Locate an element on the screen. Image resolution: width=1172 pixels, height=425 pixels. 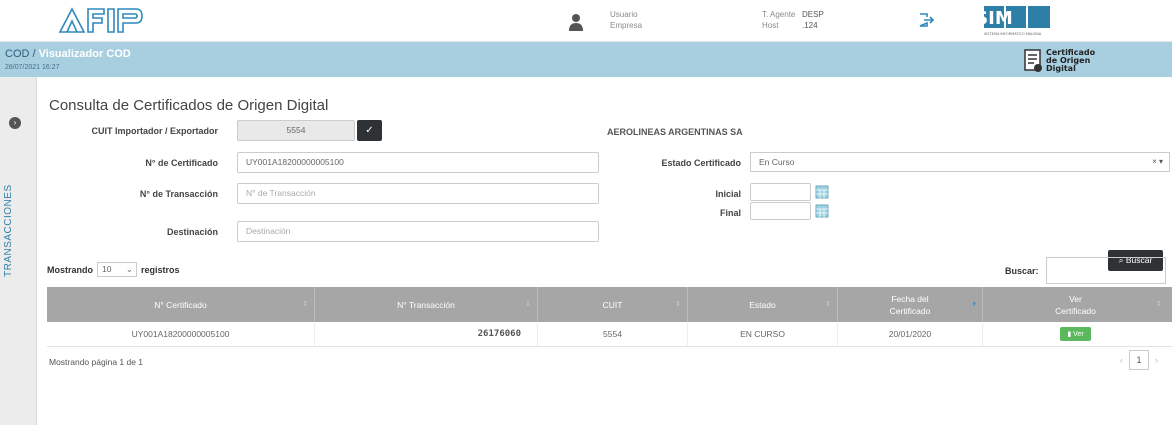
col-certificado: N° Certificado ⇕ is located at coordinates (181, 304).